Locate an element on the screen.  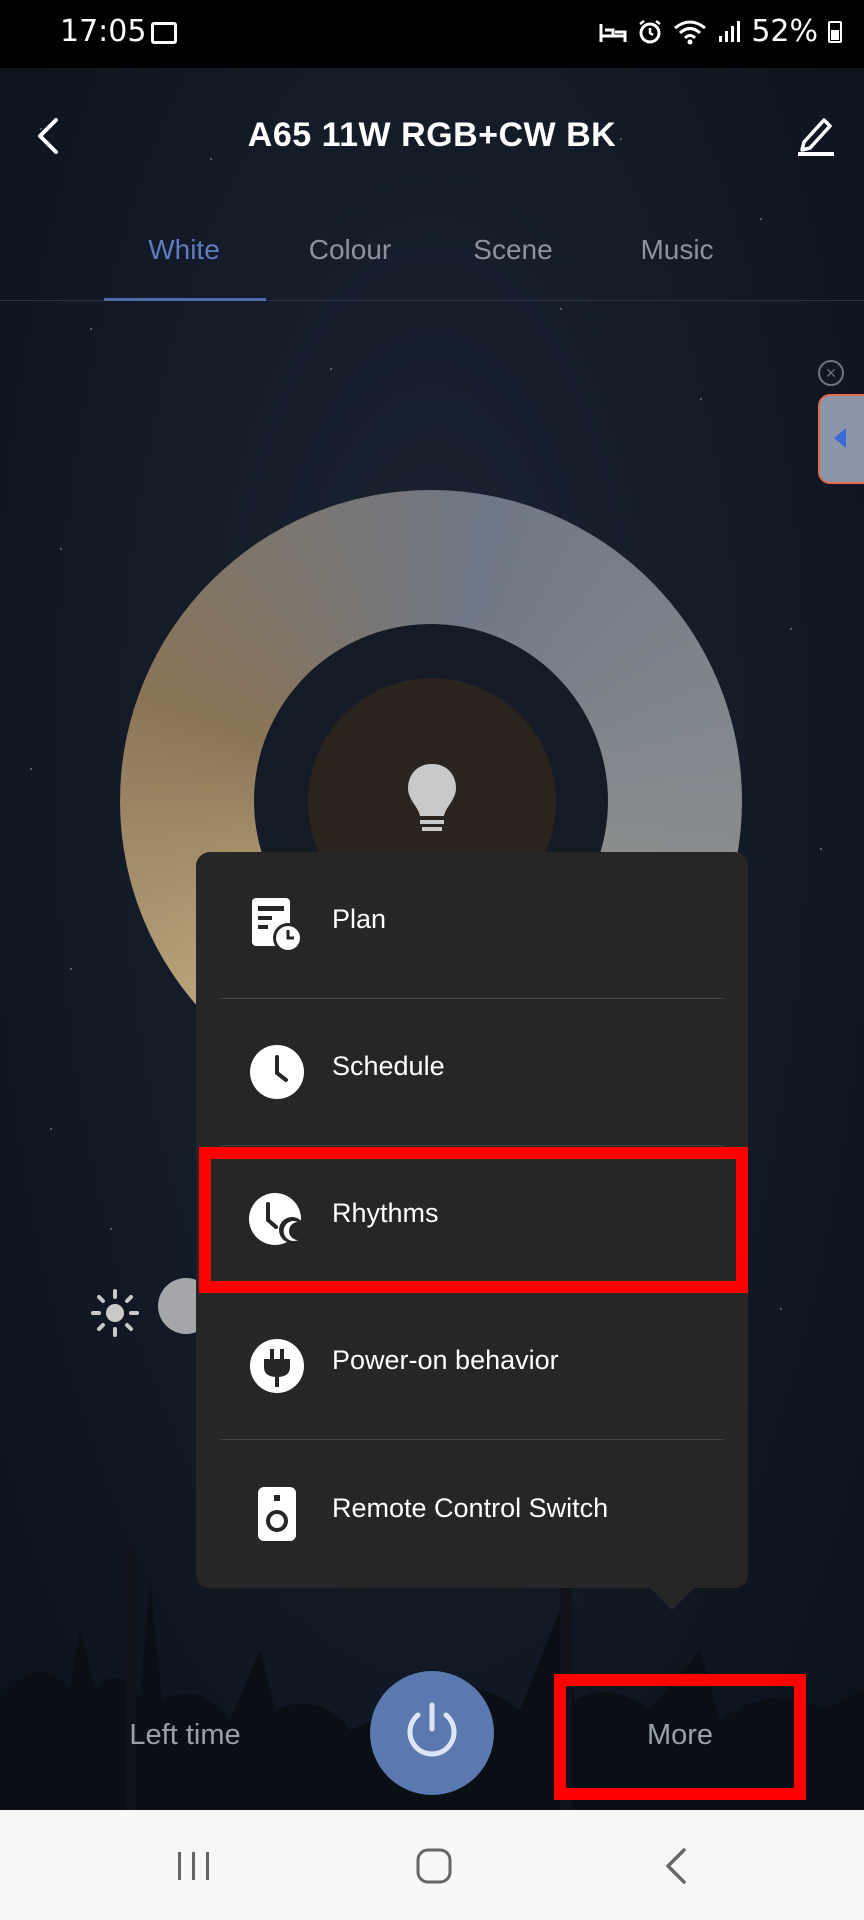
mode-tabs: White Colour Scene Music is located at coordinates (432, 260).